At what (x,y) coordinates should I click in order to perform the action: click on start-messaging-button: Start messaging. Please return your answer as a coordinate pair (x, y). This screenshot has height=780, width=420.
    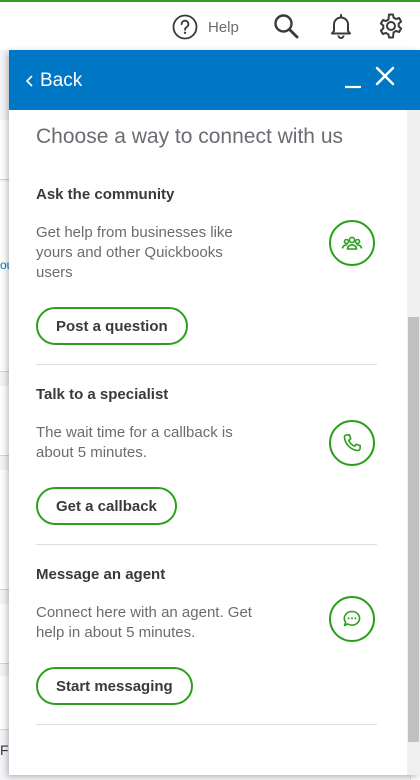
    Looking at the image, I should click on (114, 686).